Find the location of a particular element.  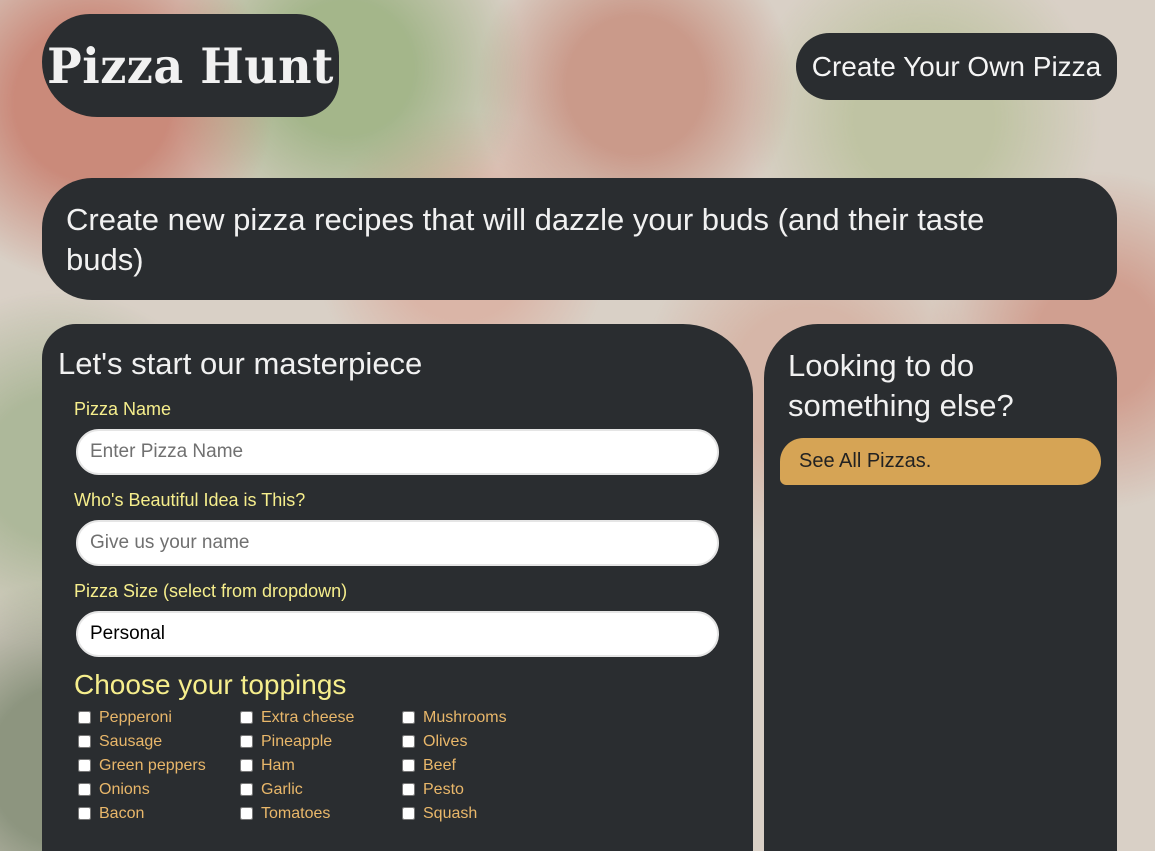

topping-label: Mushrooms is located at coordinates (465, 717).